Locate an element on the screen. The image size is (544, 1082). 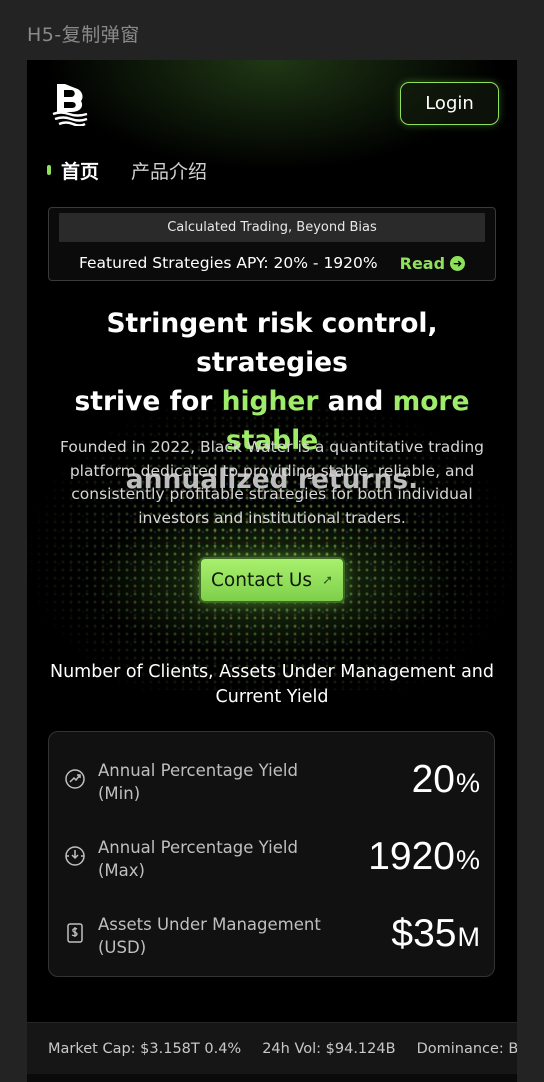
stat-value: $35 M is located at coordinates (435, 934).